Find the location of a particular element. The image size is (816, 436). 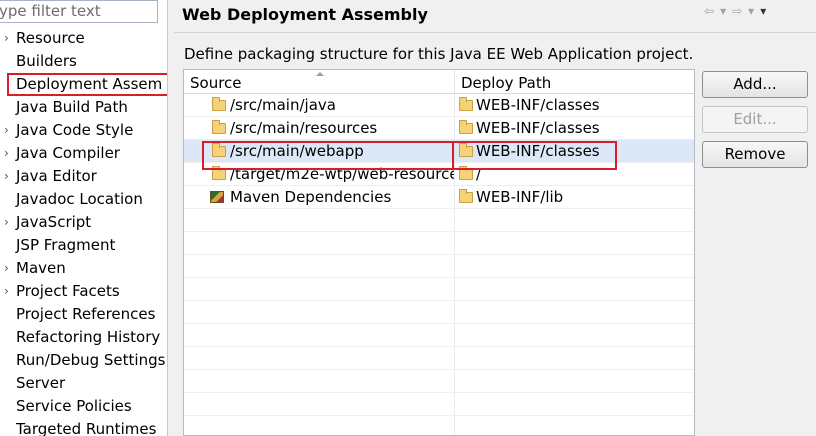

tree-item-label: Builders is located at coordinates (46, 61).